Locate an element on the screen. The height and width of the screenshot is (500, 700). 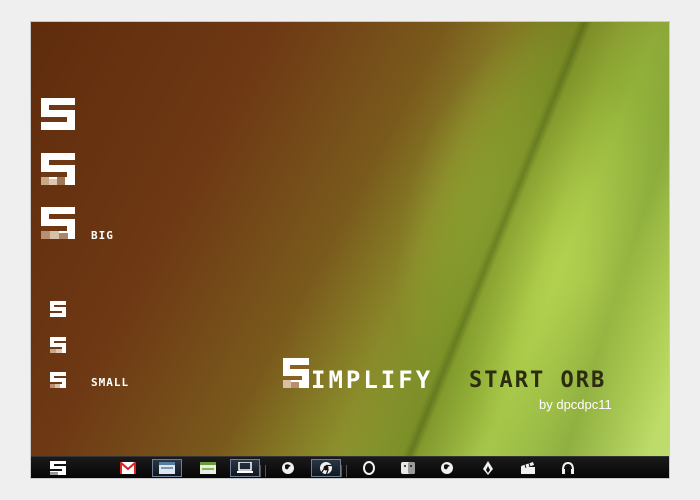
title-s-logo-icon is located at coordinates (296, 376).